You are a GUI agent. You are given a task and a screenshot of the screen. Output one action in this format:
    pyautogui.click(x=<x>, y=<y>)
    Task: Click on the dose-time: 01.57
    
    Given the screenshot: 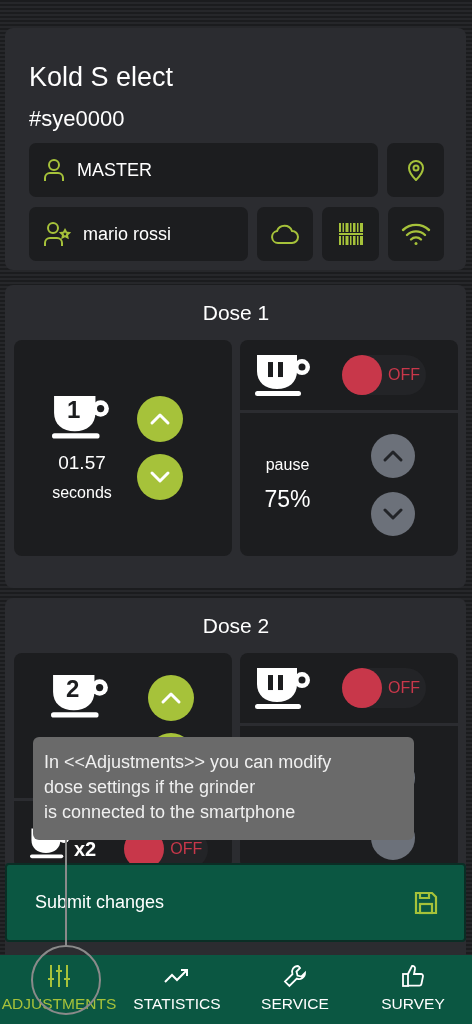 What is the action you would take?
    pyautogui.click(x=82, y=462)
    